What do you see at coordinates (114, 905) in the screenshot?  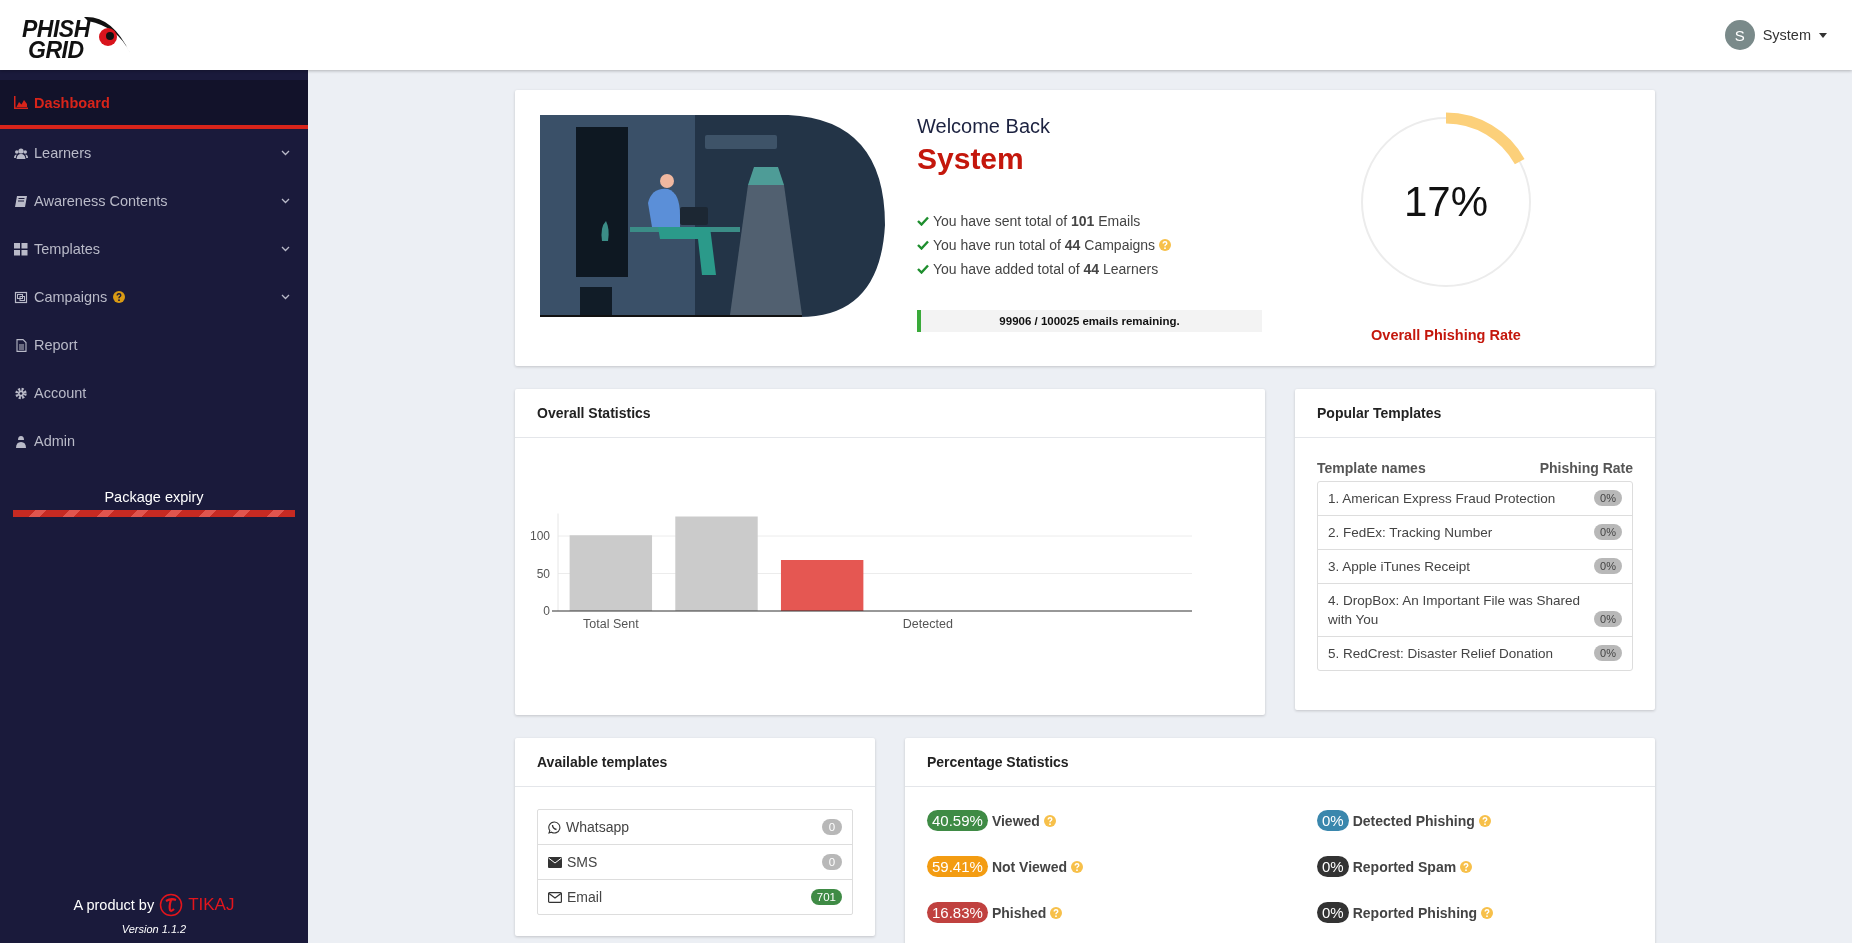 I see `product-by-text: A product by` at bounding box center [114, 905].